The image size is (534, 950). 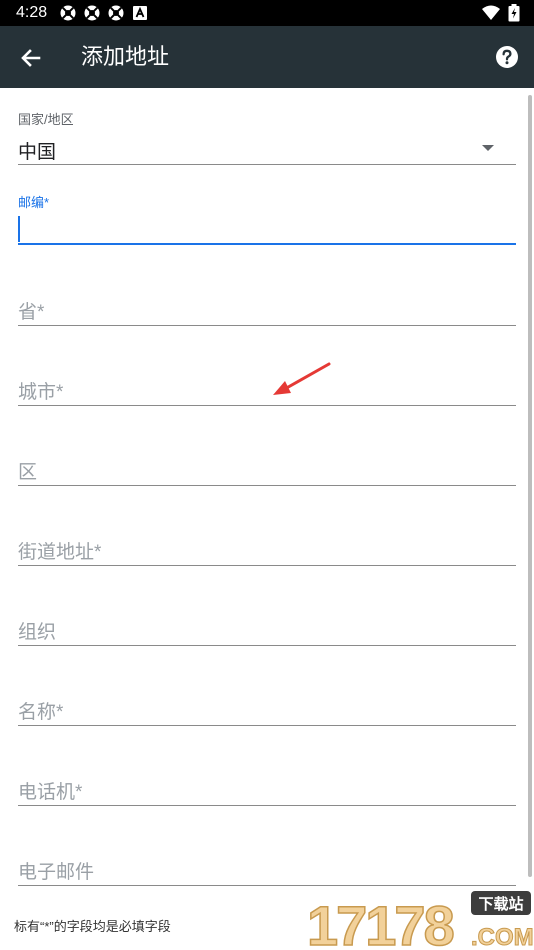 What do you see at coordinates (488, 148) in the screenshot?
I see `dropdown-arrow-icon` at bounding box center [488, 148].